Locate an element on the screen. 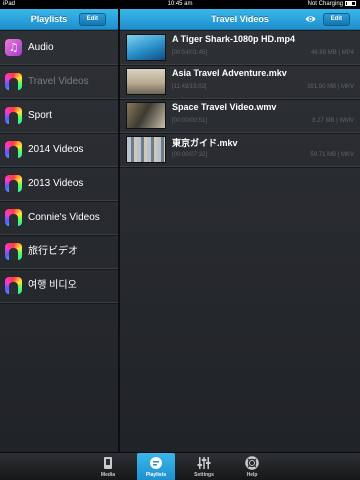 The height and width of the screenshot is (480, 360). videos-nav-bar: Travel Videos Edit is located at coordinates (240, 19).